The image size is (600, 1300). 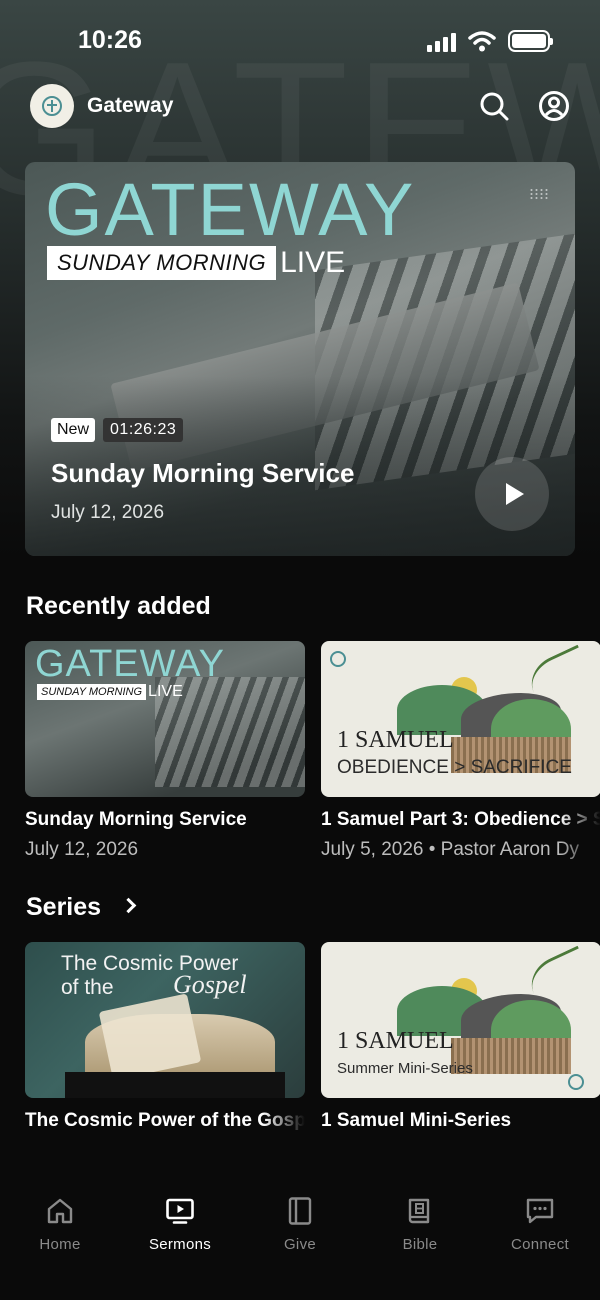 I want to click on nav-sermons: Sermons, so click(x=180, y=1235).